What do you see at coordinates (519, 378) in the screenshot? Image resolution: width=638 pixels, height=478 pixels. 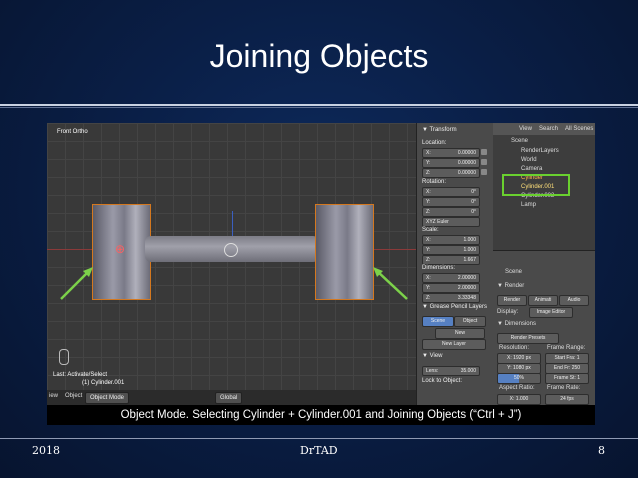 I see `resolution-percent-slider: 50%` at bounding box center [519, 378].